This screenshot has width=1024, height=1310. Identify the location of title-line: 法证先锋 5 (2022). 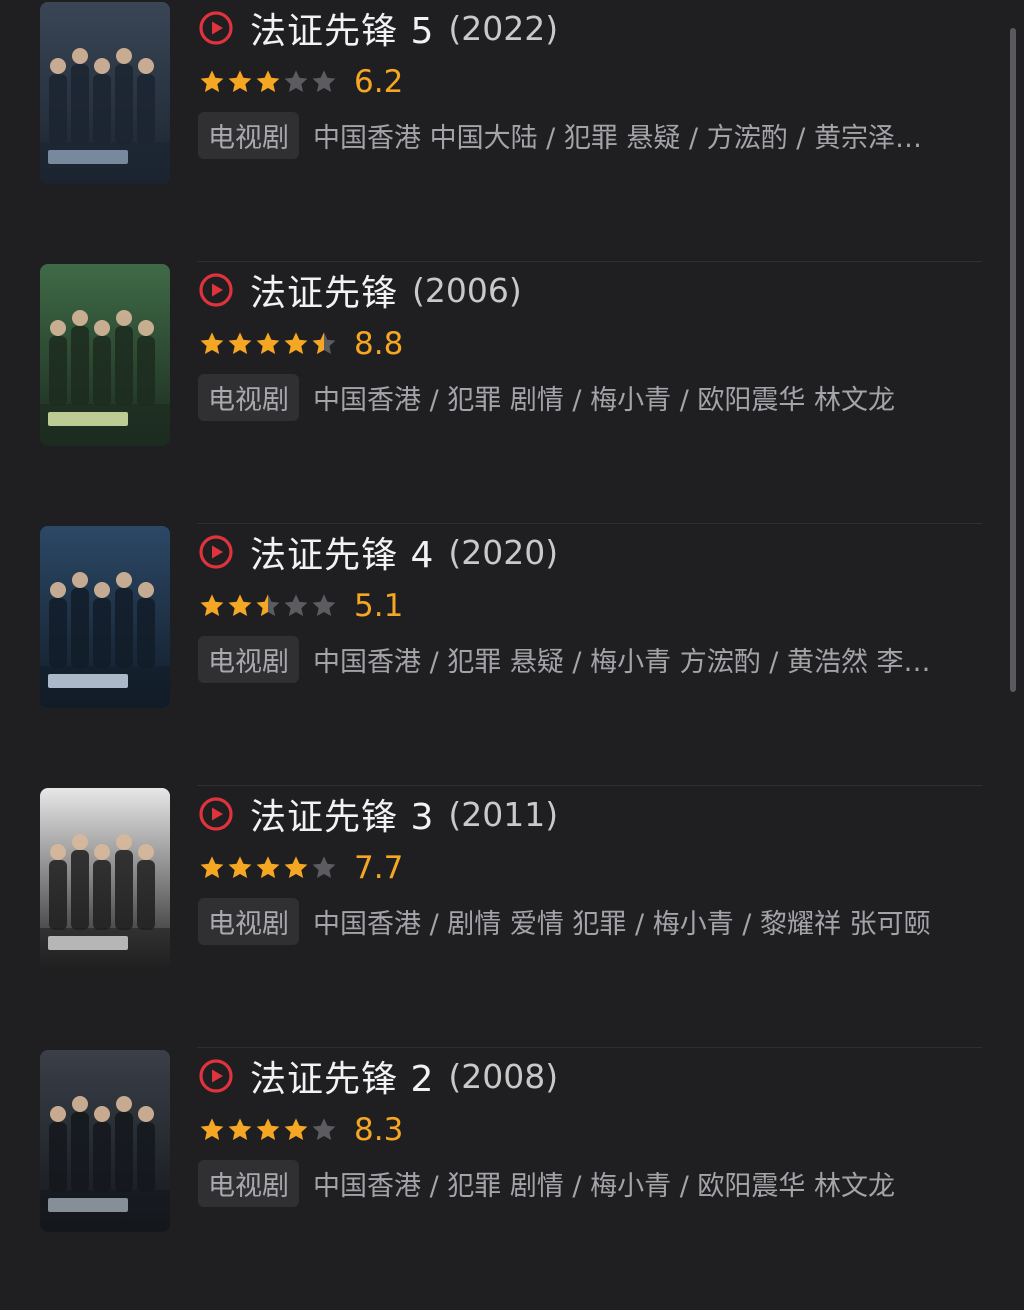
(378, 28).